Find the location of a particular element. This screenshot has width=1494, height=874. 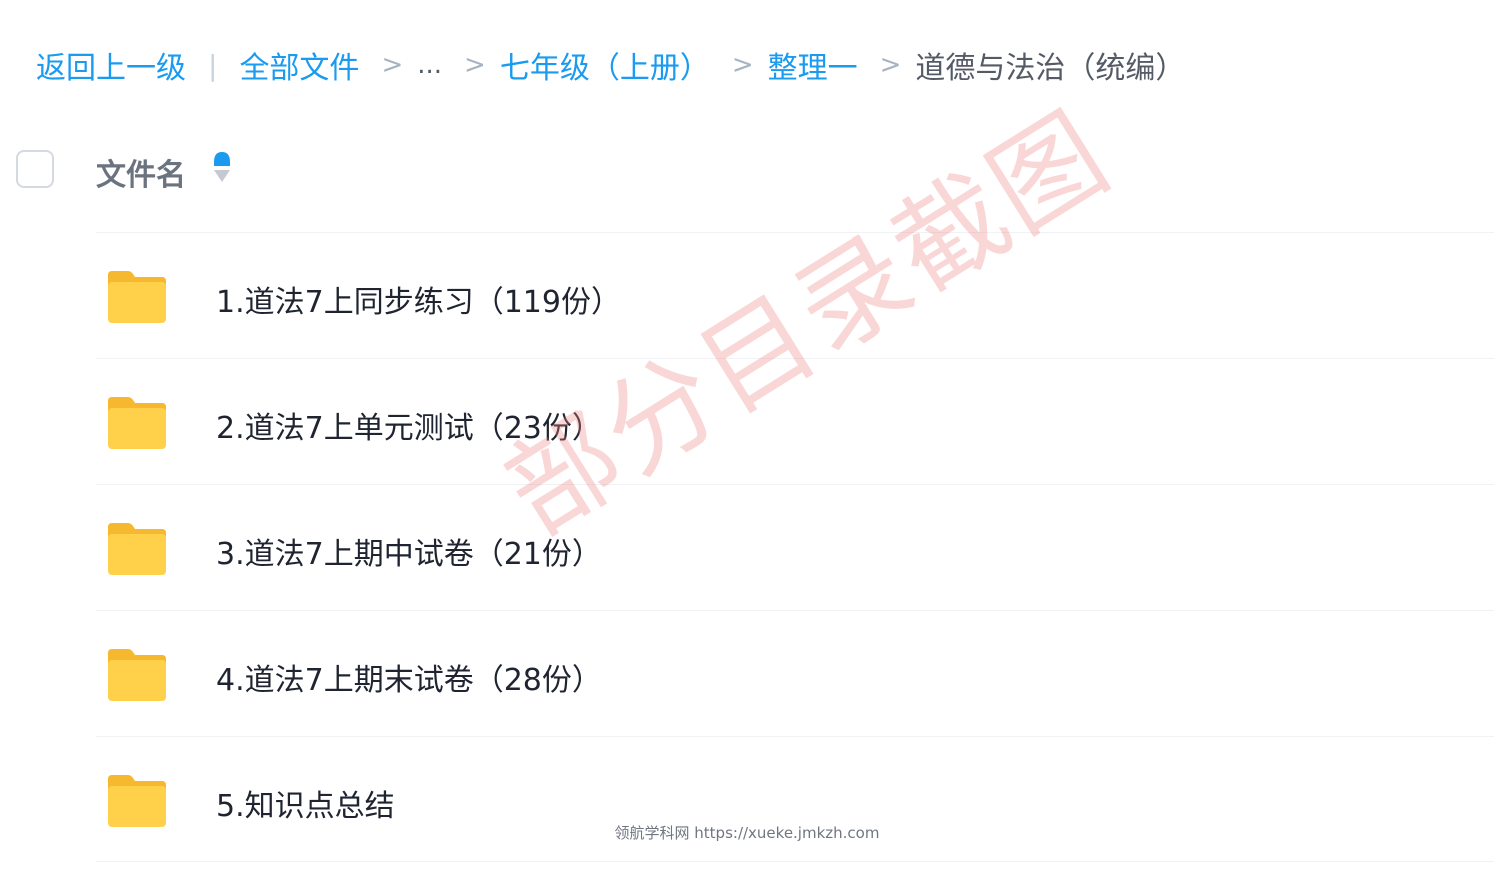

folder-name: 3.道法7上期中试卷（21份） is located at coordinates (409, 551).